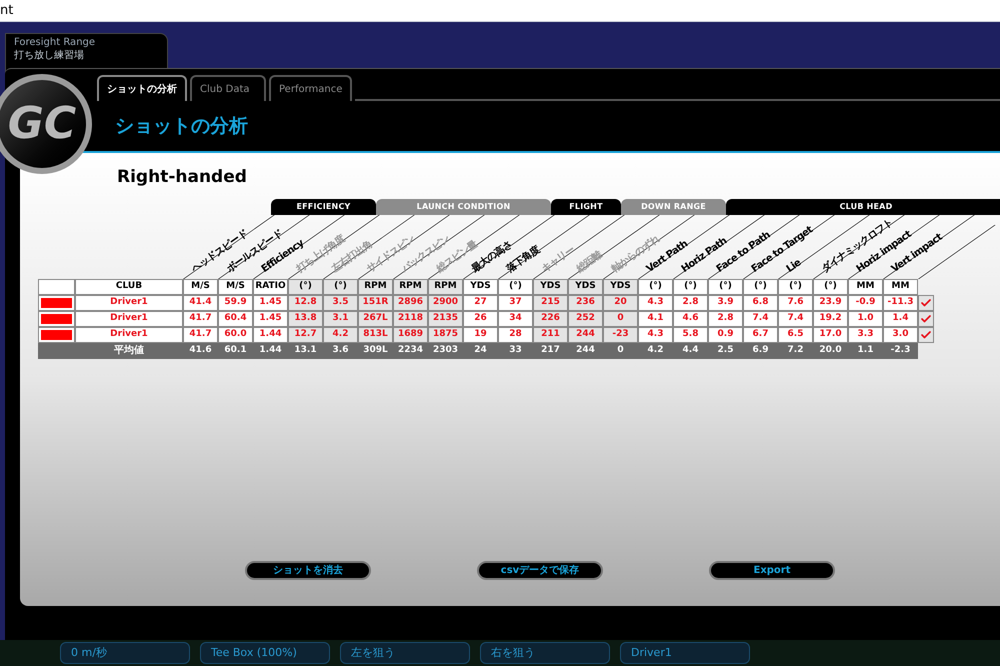 This screenshot has width=1000, height=666. Describe the element at coordinates (341, 350) in the screenshot. I see `table-cell-text: 3.6` at that location.